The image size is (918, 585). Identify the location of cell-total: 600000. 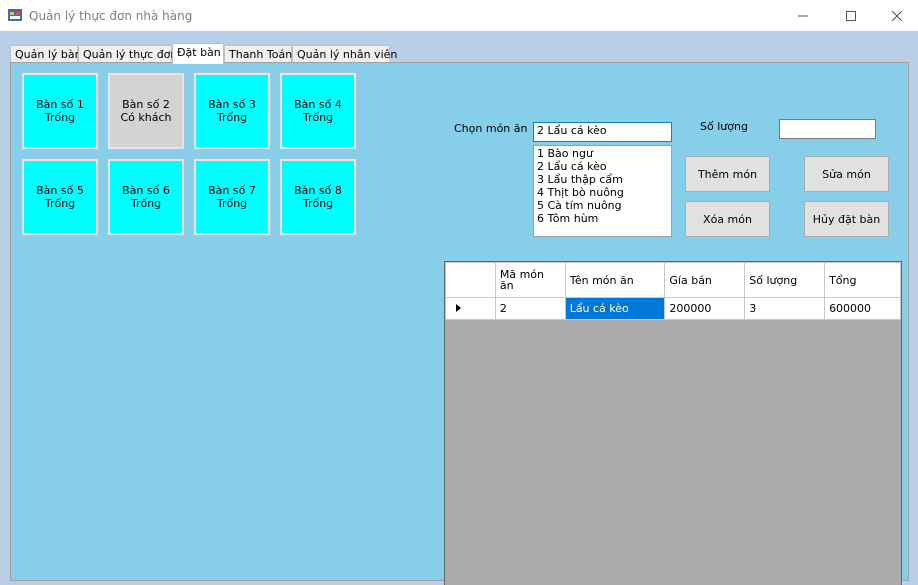
(862, 308).